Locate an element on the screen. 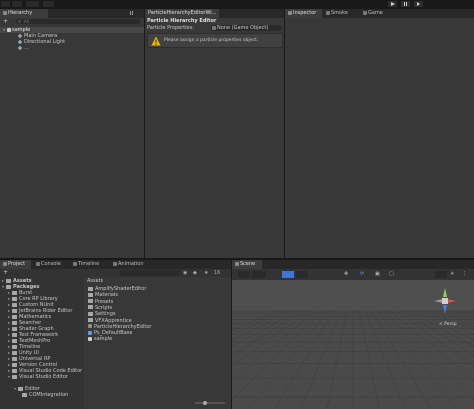  gizmo-z-axis is located at coordinates (445, 309).